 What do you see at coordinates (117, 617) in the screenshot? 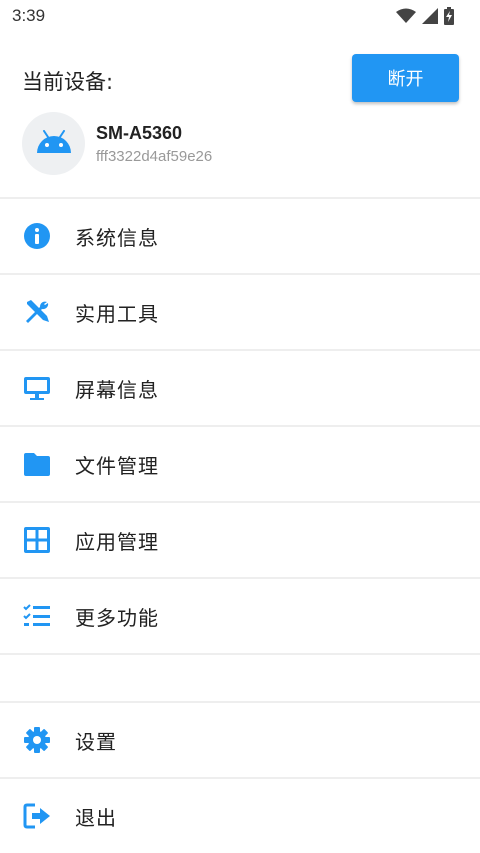
I see `menu-item-label: 更多功能` at bounding box center [117, 617].